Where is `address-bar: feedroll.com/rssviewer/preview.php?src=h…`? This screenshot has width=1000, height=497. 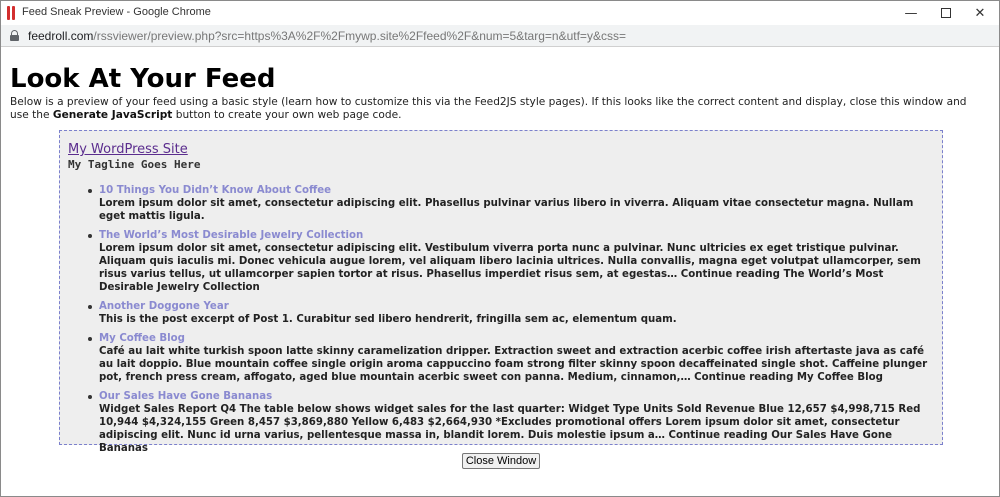
address-bar: feedroll.com/rssviewer/preview.php?src=h… is located at coordinates (500, 36).